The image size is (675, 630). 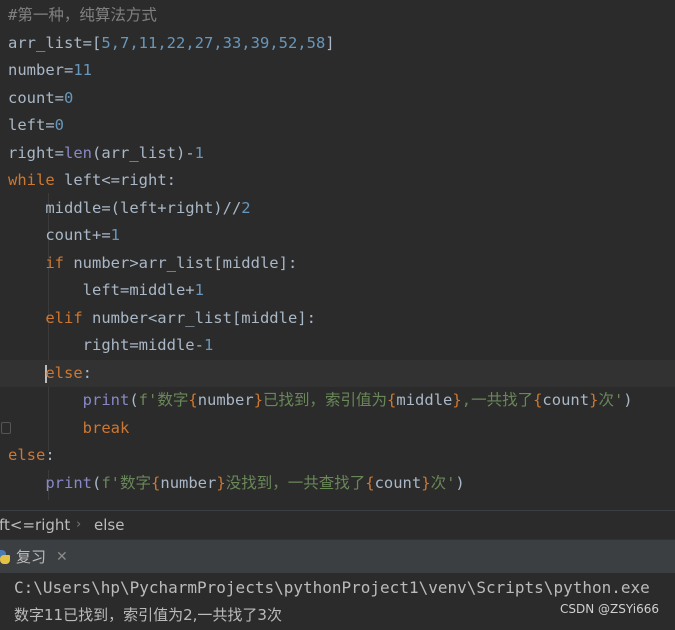 What do you see at coordinates (78, 153) in the screenshot?
I see `code-builtin: len` at bounding box center [78, 153].